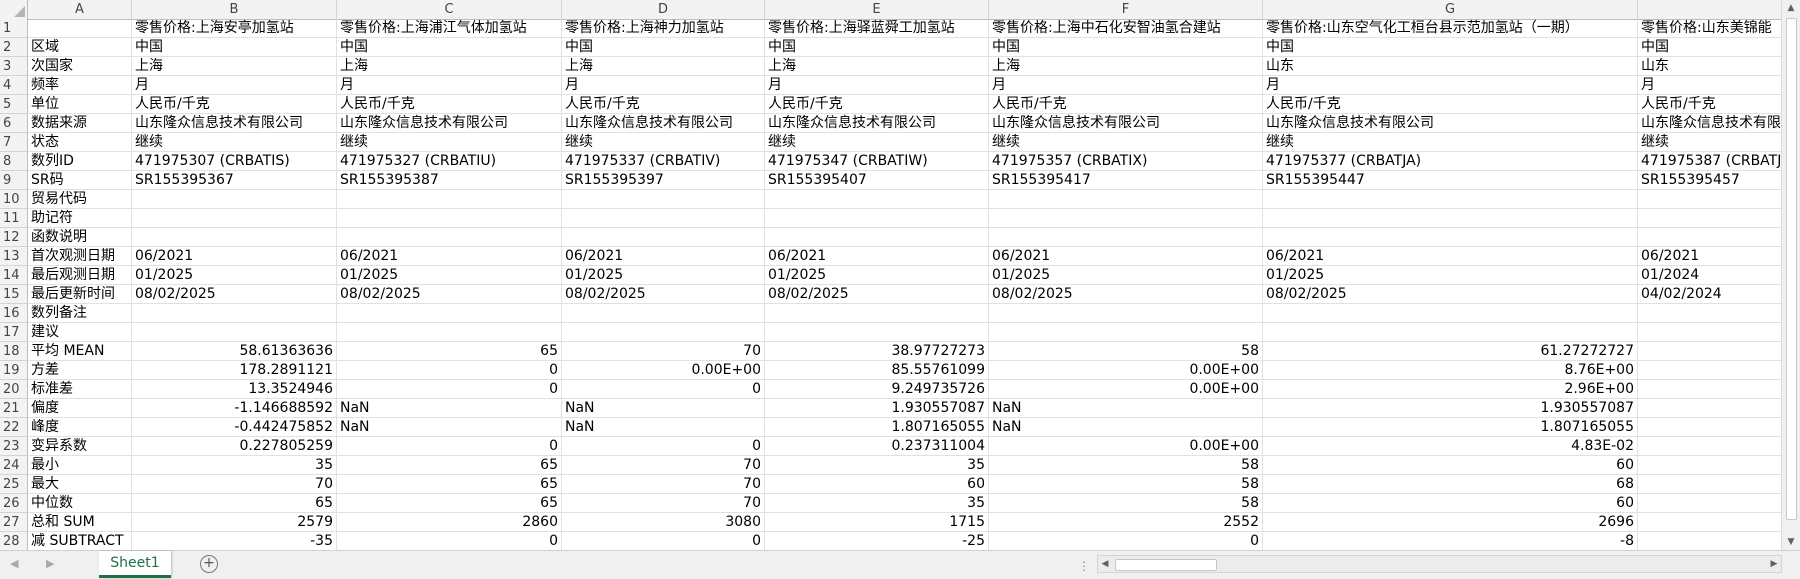 The height and width of the screenshot is (579, 1800). Describe the element at coordinates (1450, 180) in the screenshot. I see `cell-g9: SR155395447` at that location.